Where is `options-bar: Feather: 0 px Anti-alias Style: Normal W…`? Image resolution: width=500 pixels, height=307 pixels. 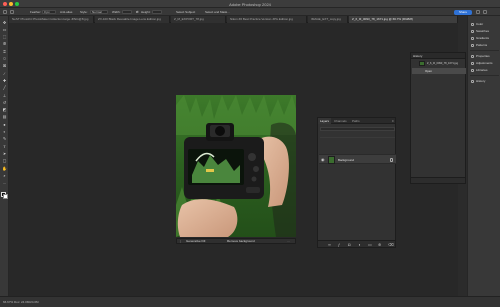
options-bar: Feather: 0 px Anti-alias Style: Normal W… is located at coordinates (250, 12).